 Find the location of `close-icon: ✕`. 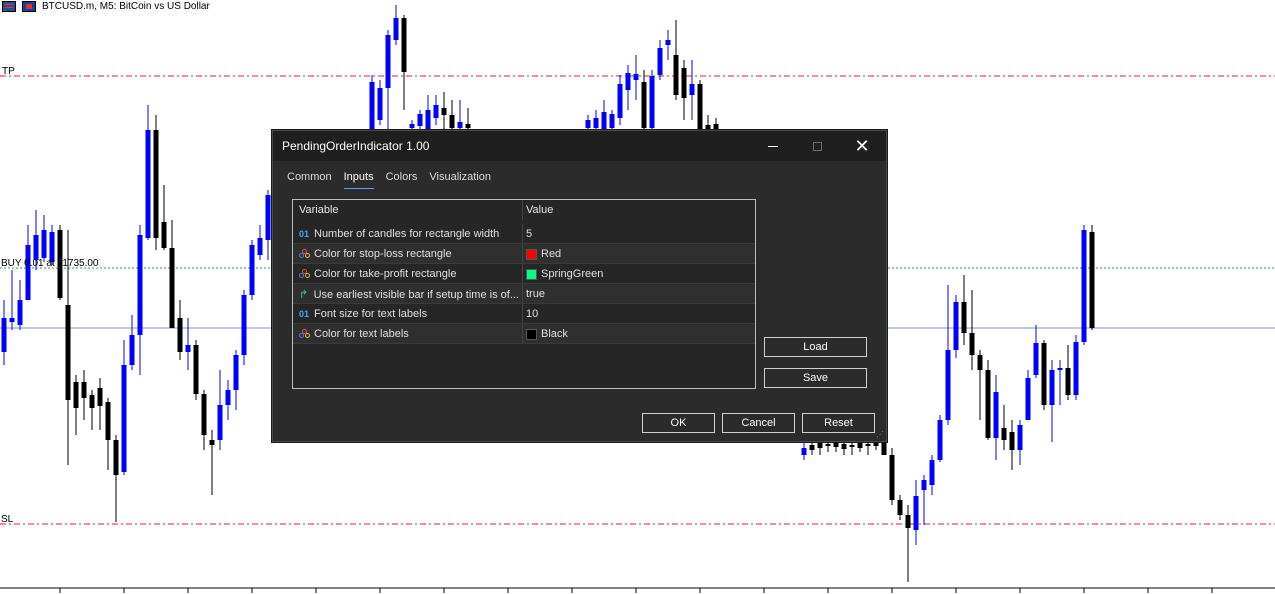

close-icon: ✕ is located at coordinates (862, 145).